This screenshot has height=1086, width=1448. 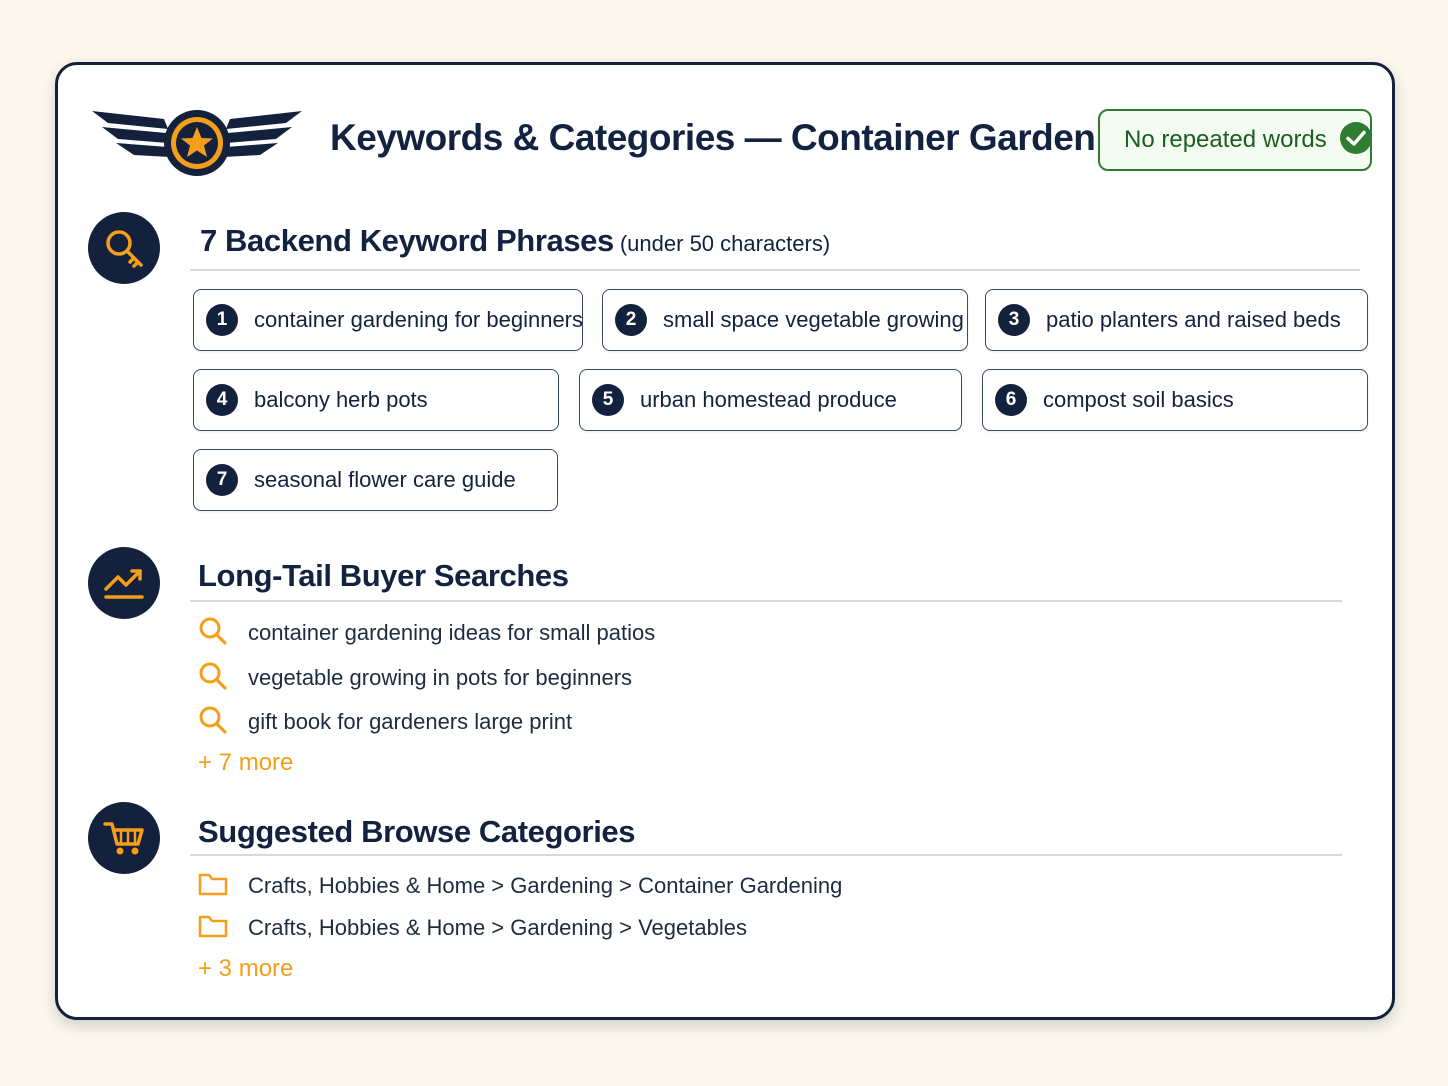 What do you see at coordinates (1138, 399) in the screenshot?
I see `keyword-text: compost soil basics` at bounding box center [1138, 399].